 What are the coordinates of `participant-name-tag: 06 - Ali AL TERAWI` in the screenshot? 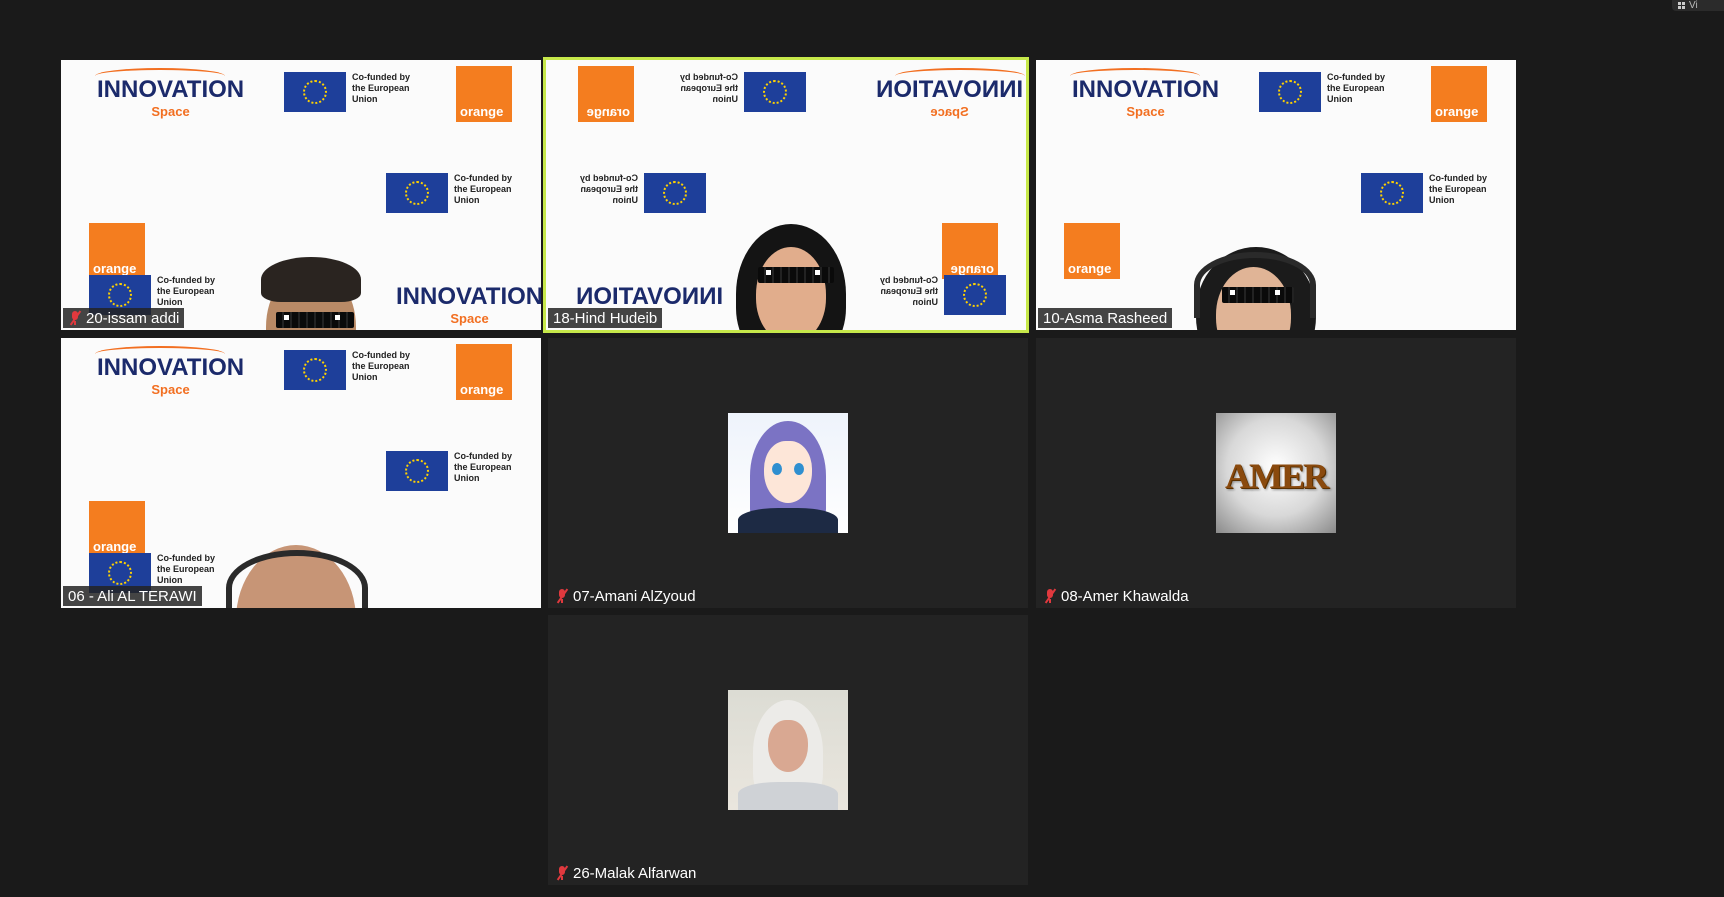 It's located at (132, 596).